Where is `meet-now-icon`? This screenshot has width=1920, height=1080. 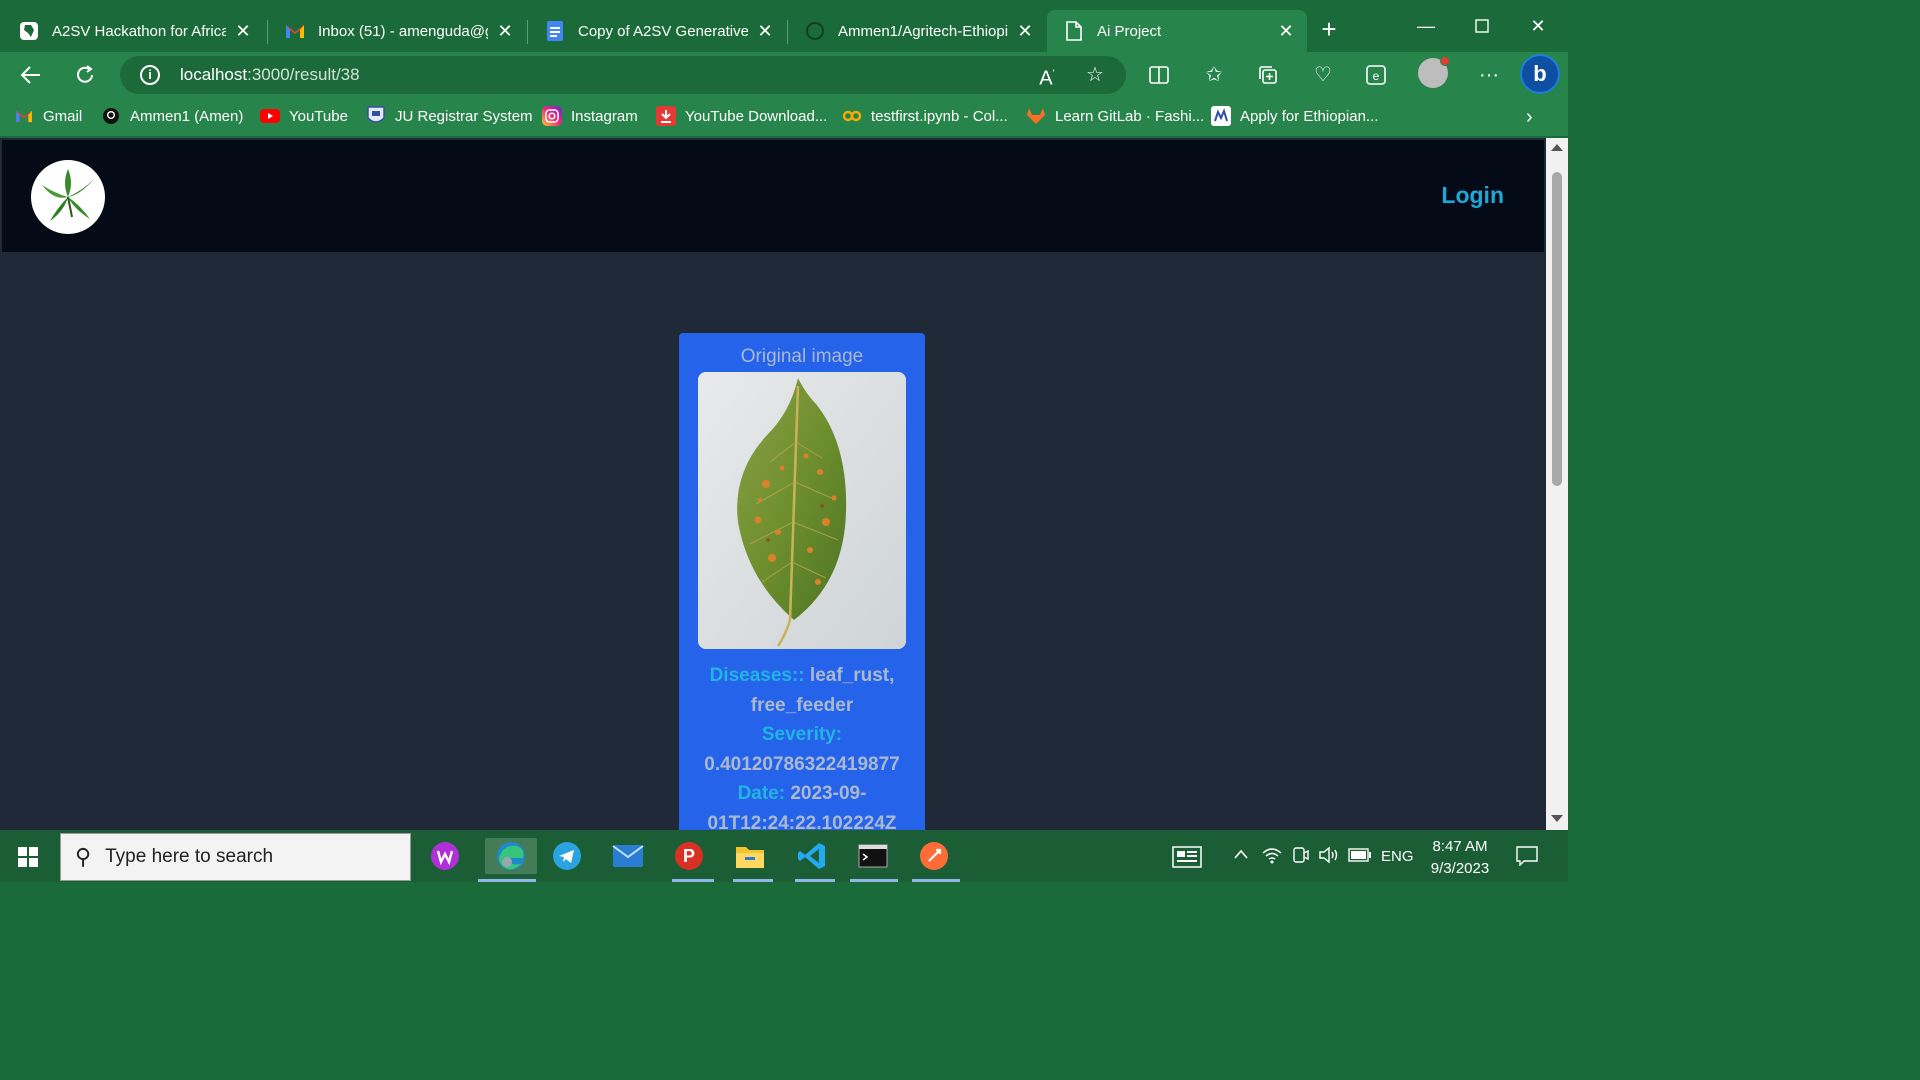 meet-now-icon is located at coordinates (1301, 857).